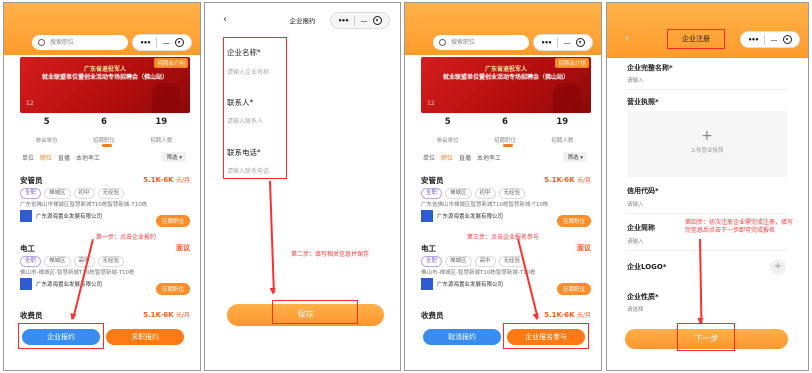 Image resolution: width=812 pixels, height=373 pixels. Describe the element at coordinates (706, 337) in the screenshot. I see `highlight-box` at that location.